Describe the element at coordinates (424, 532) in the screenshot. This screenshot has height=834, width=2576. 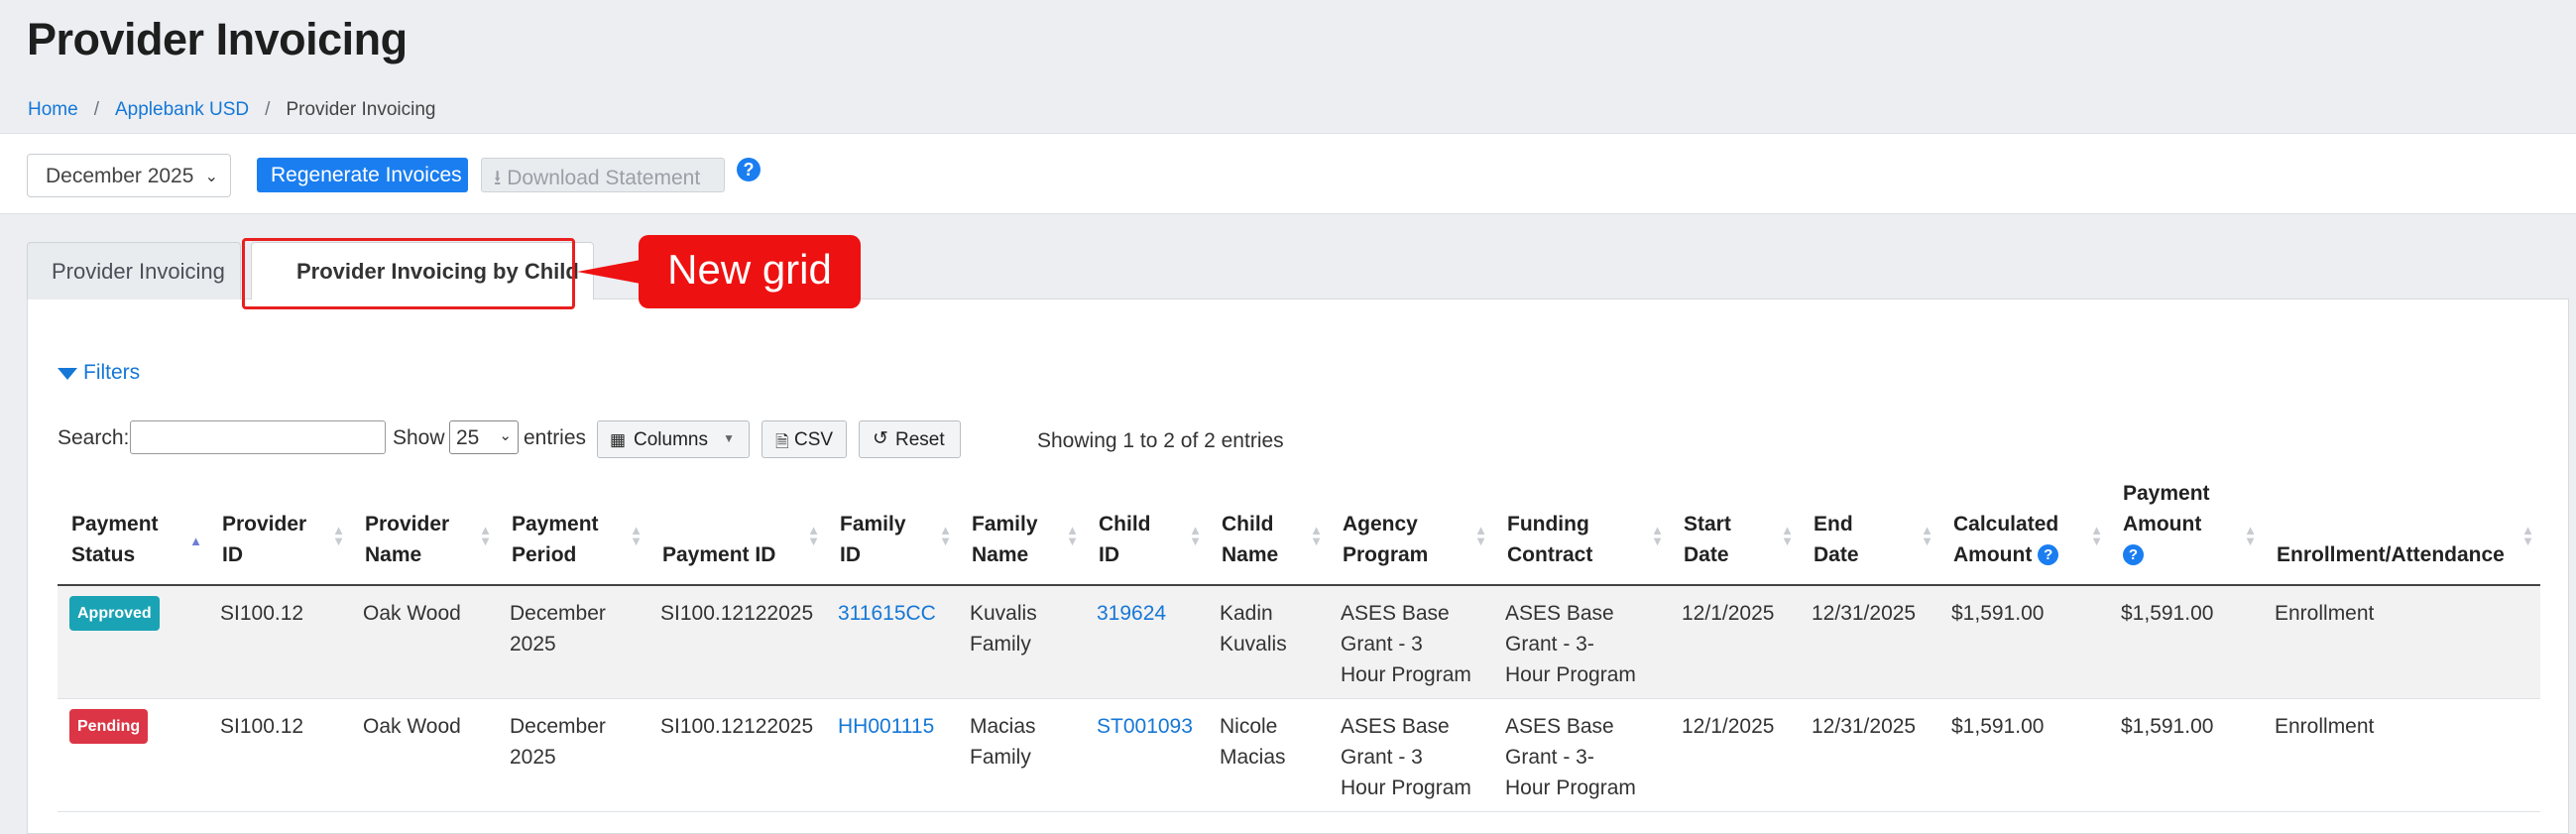
I see `column-header-provider-name: Provider Name ▲ ▼` at that location.